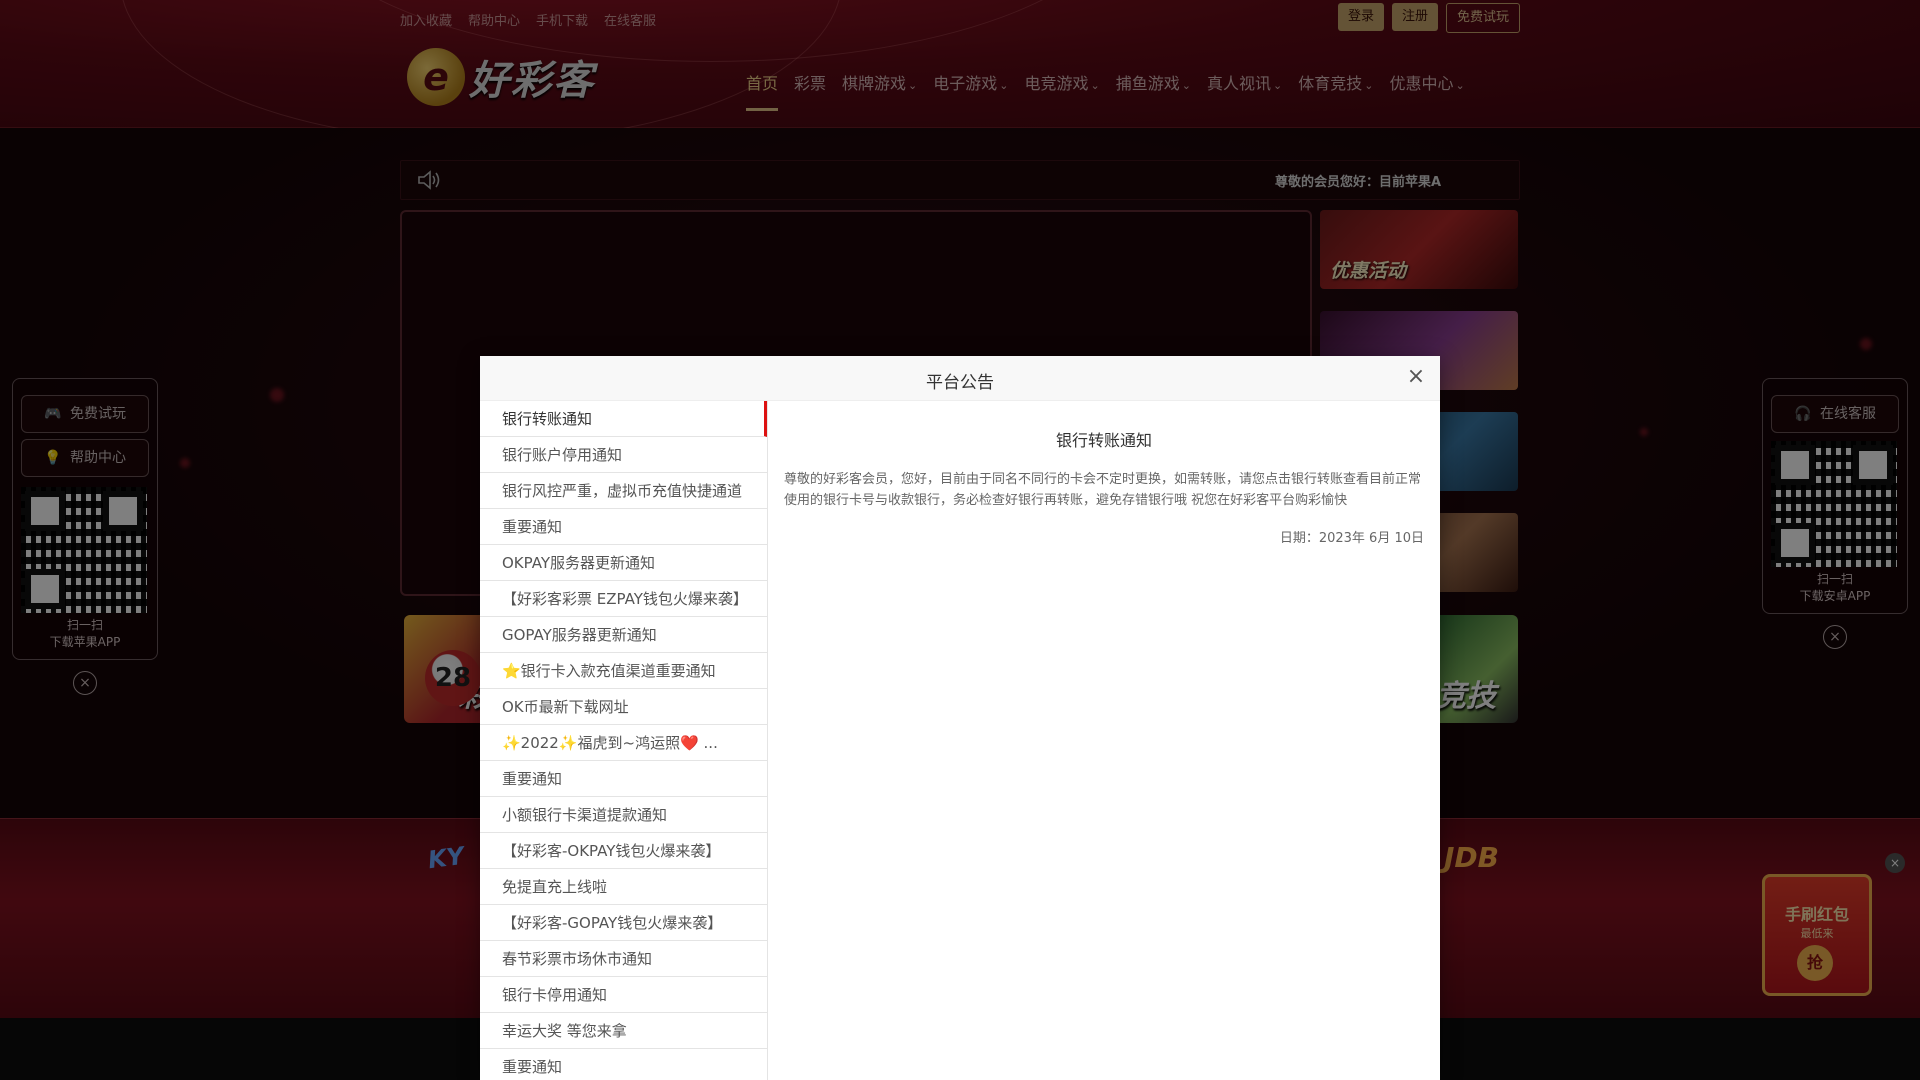 The width and height of the screenshot is (1920, 1080). What do you see at coordinates (623, 995) in the screenshot?
I see `list-item: 银行卡停用通知` at bounding box center [623, 995].